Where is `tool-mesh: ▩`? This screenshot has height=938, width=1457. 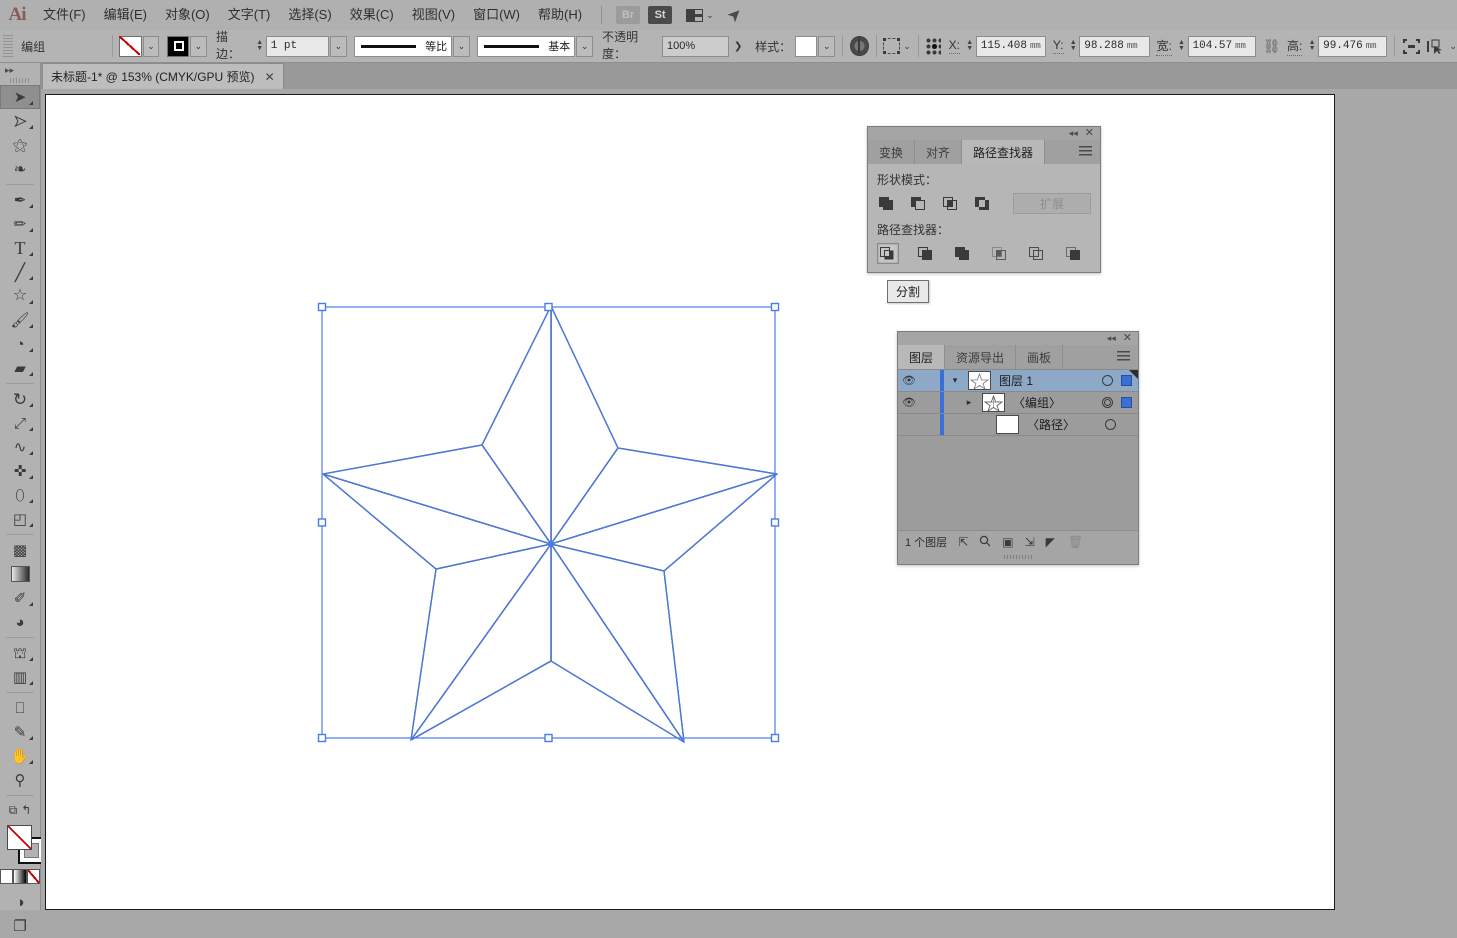
tool-mesh: ▩ is located at coordinates (20, 550).